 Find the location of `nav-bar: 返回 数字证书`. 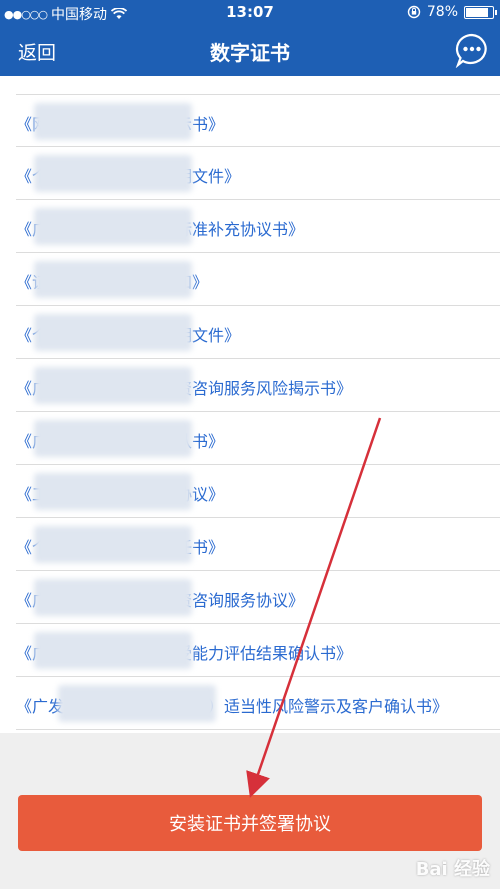

nav-bar: 返回 数字证书 is located at coordinates (250, 51).